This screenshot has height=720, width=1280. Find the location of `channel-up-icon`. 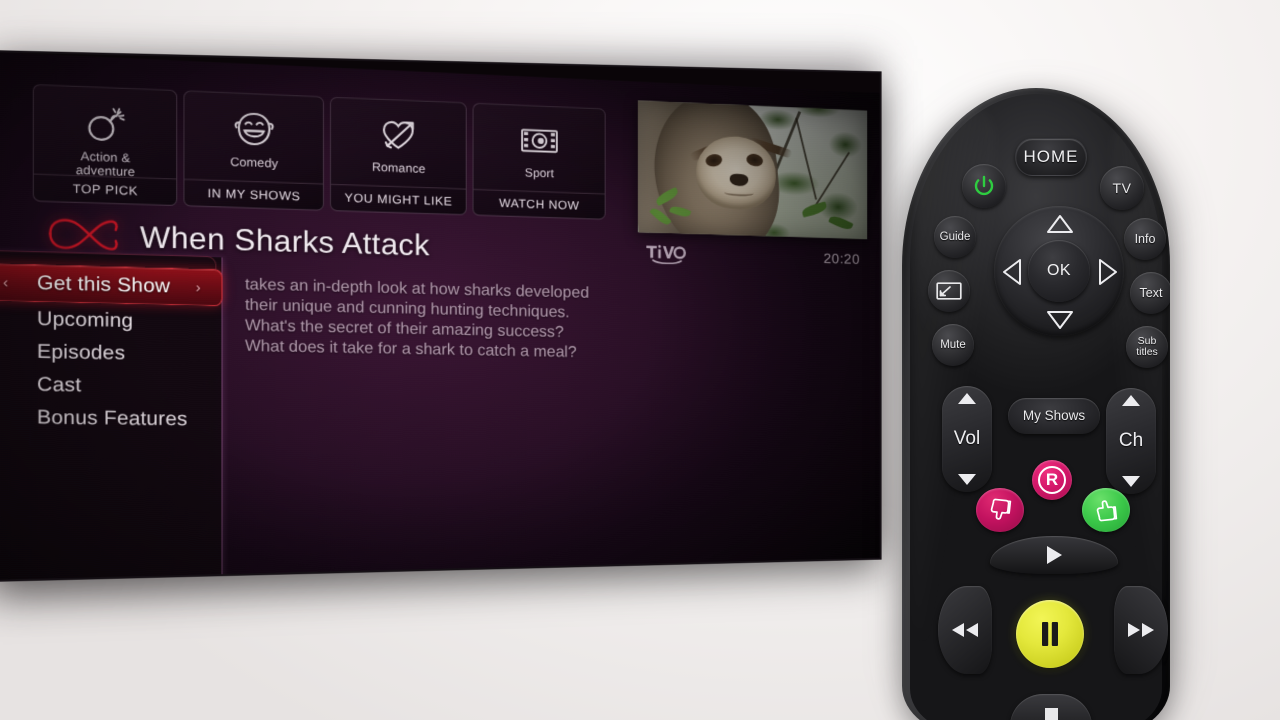

channel-up-icon is located at coordinates (1131, 400).